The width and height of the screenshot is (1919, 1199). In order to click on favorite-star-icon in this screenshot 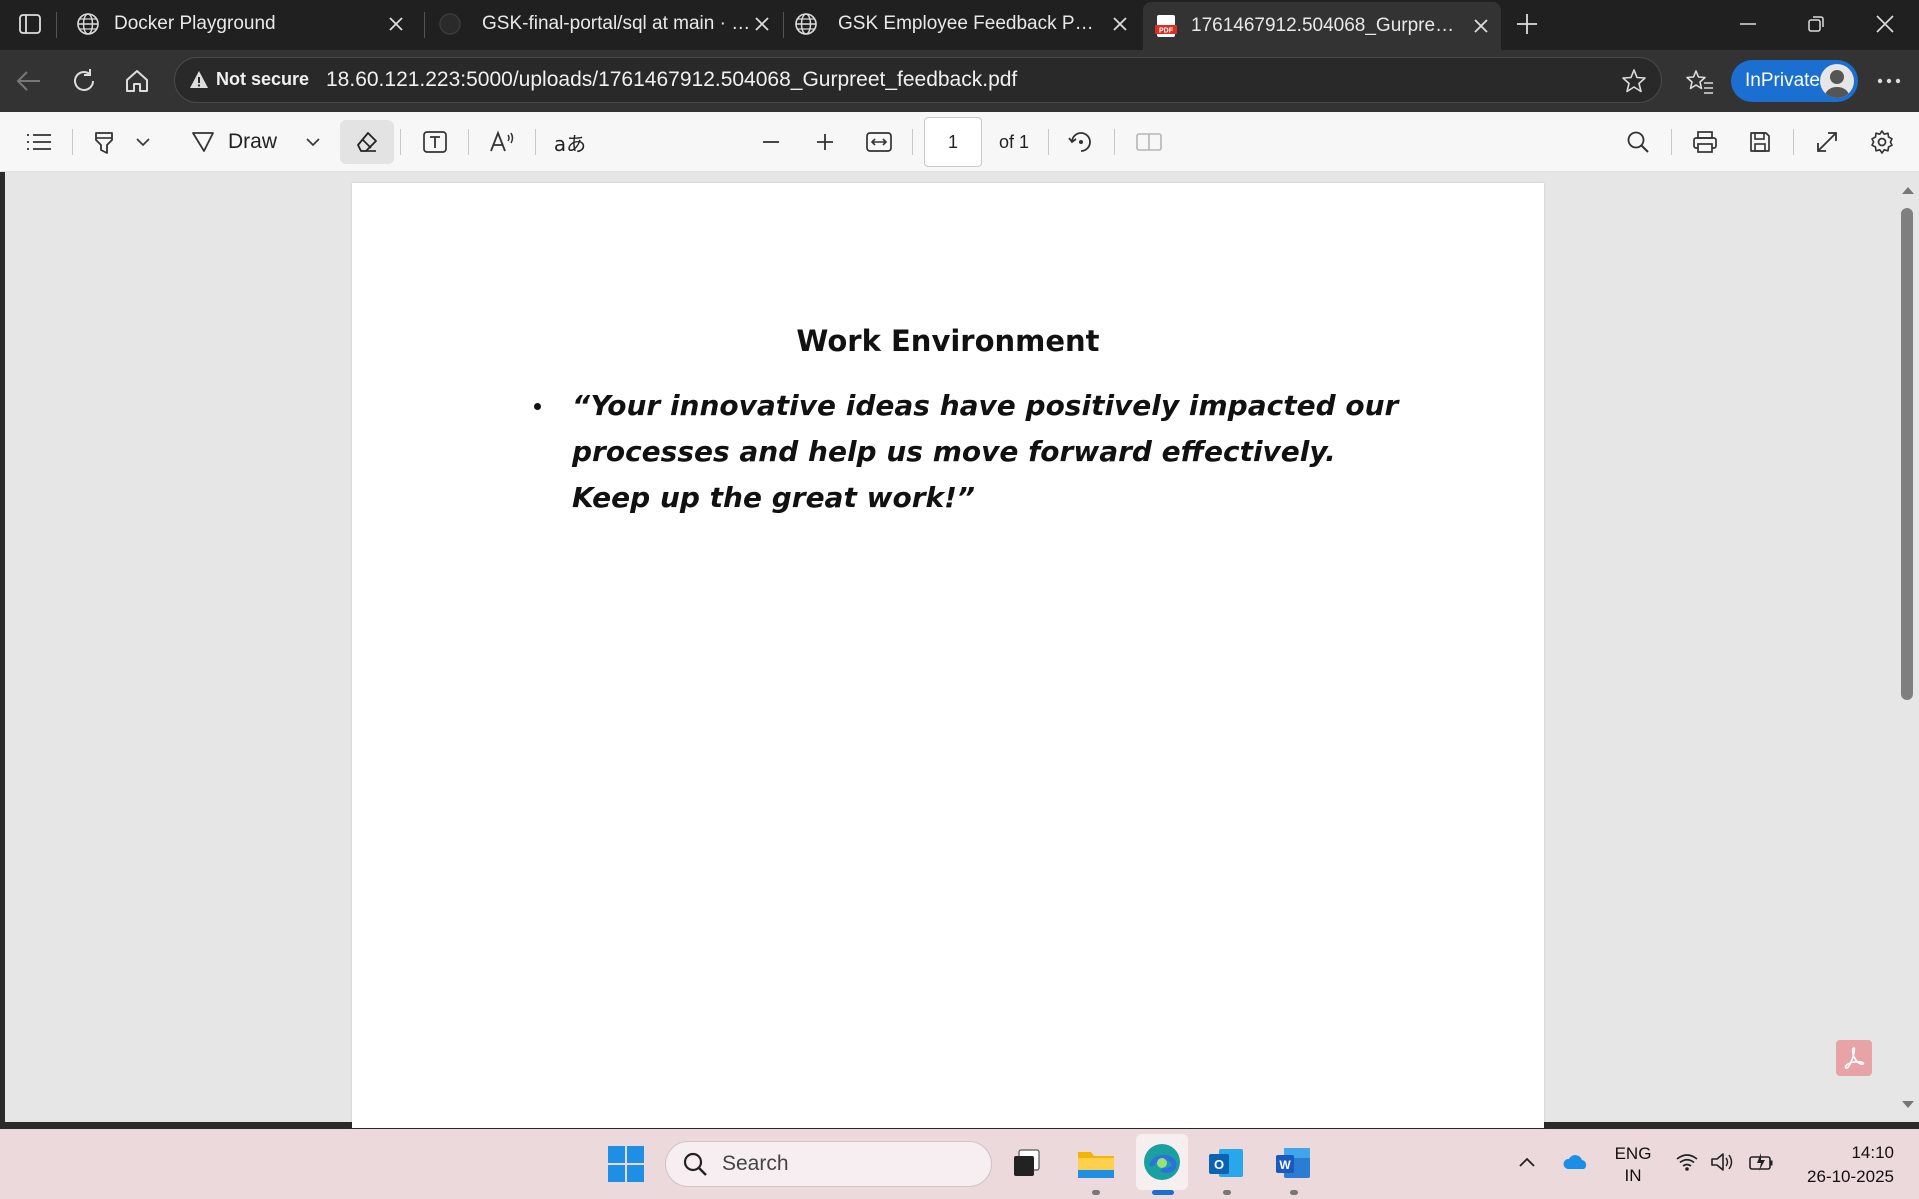, I will do `click(1634, 81)`.